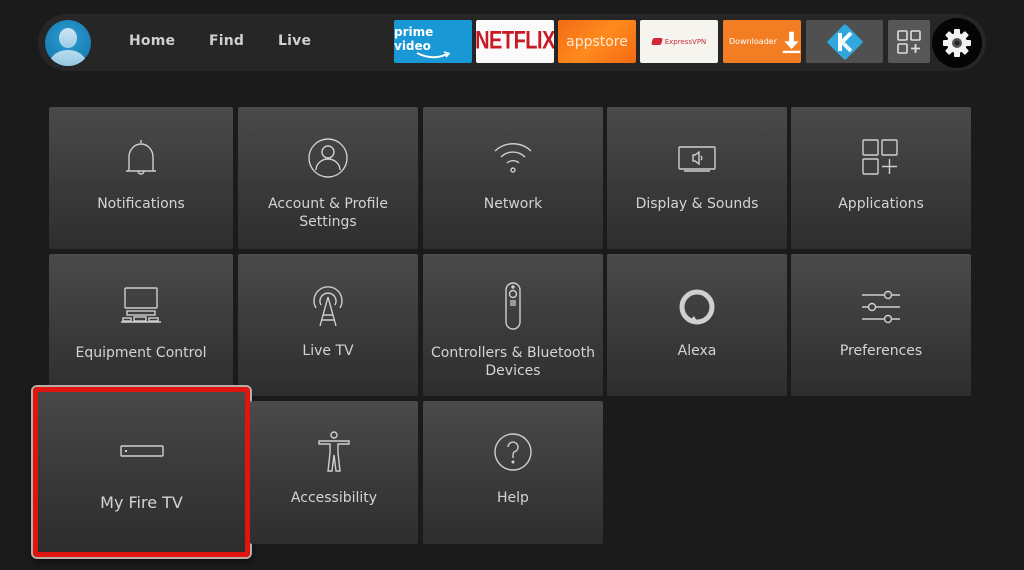 The height and width of the screenshot is (570, 1024). I want to click on account-icon, so click(328, 158).